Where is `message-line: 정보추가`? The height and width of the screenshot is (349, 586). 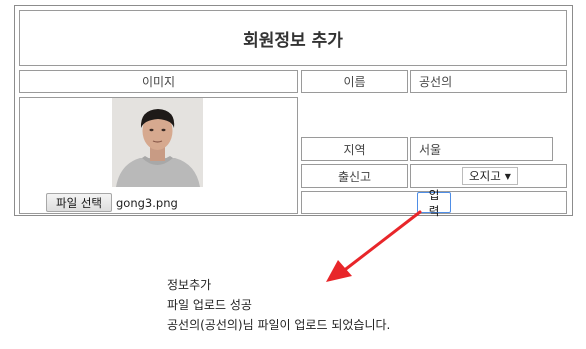 message-line: 정보추가 is located at coordinates (189, 285).